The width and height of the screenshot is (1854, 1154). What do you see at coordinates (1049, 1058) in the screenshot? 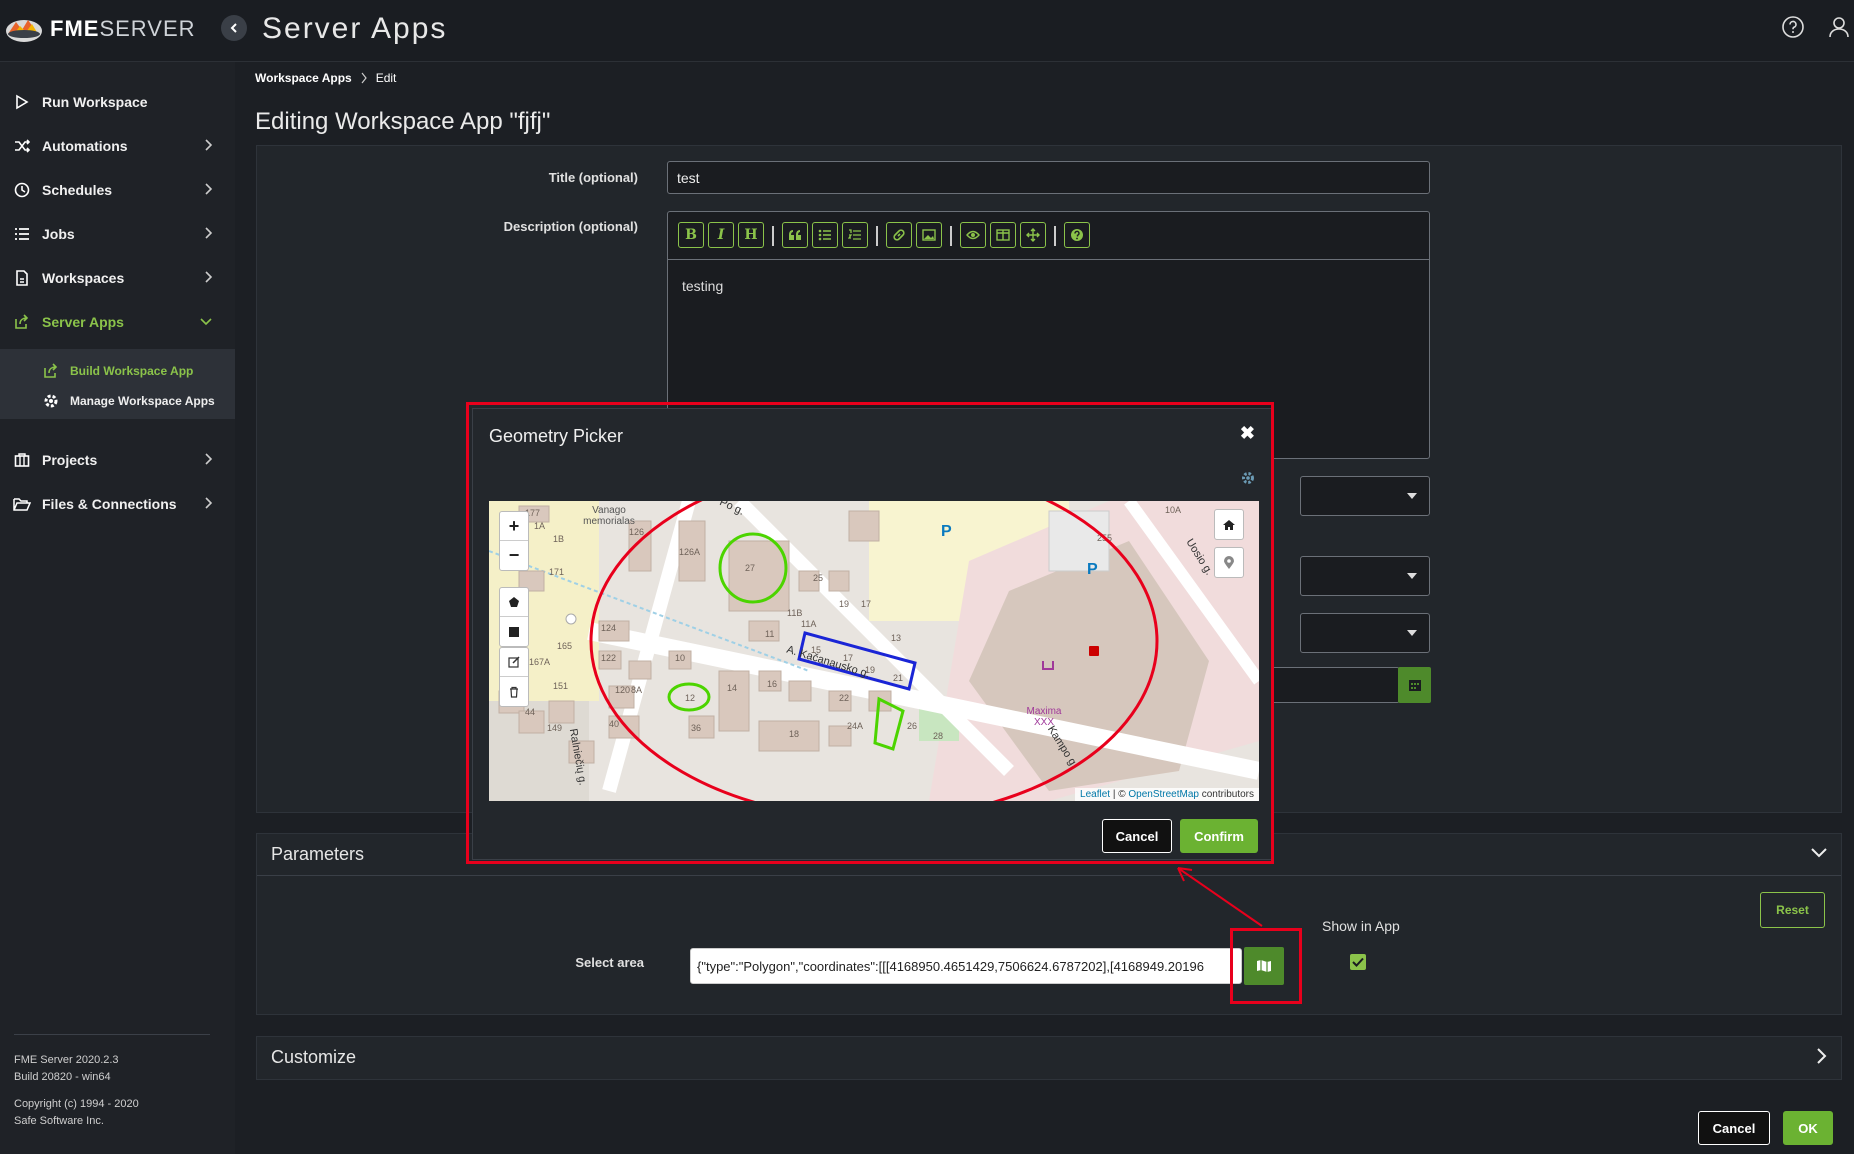
I see `customize-section` at bounding box center [1049, 1058].